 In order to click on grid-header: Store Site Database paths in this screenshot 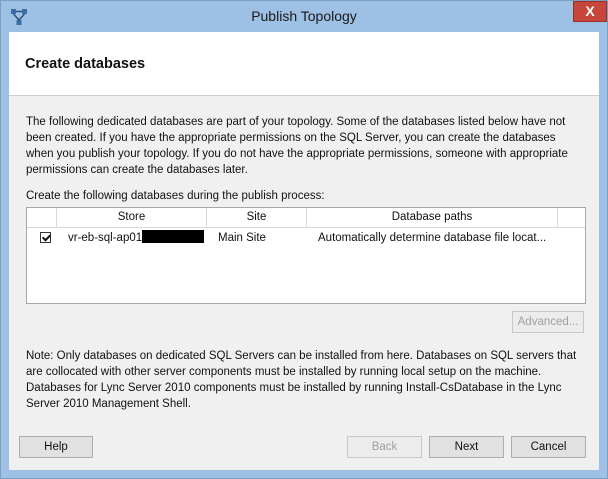, I will do `click(306, 218)`.